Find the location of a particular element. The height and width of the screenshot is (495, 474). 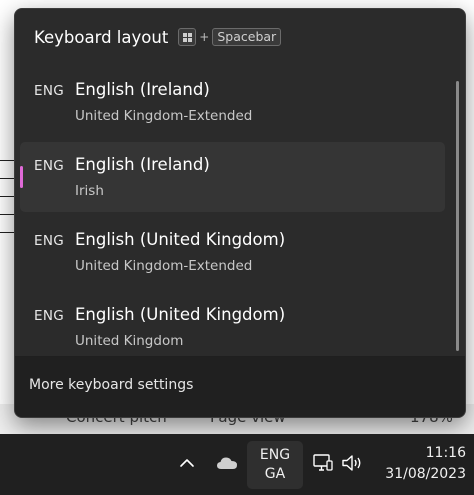

shortcut-plus: + is located at coordinates (204, 37).